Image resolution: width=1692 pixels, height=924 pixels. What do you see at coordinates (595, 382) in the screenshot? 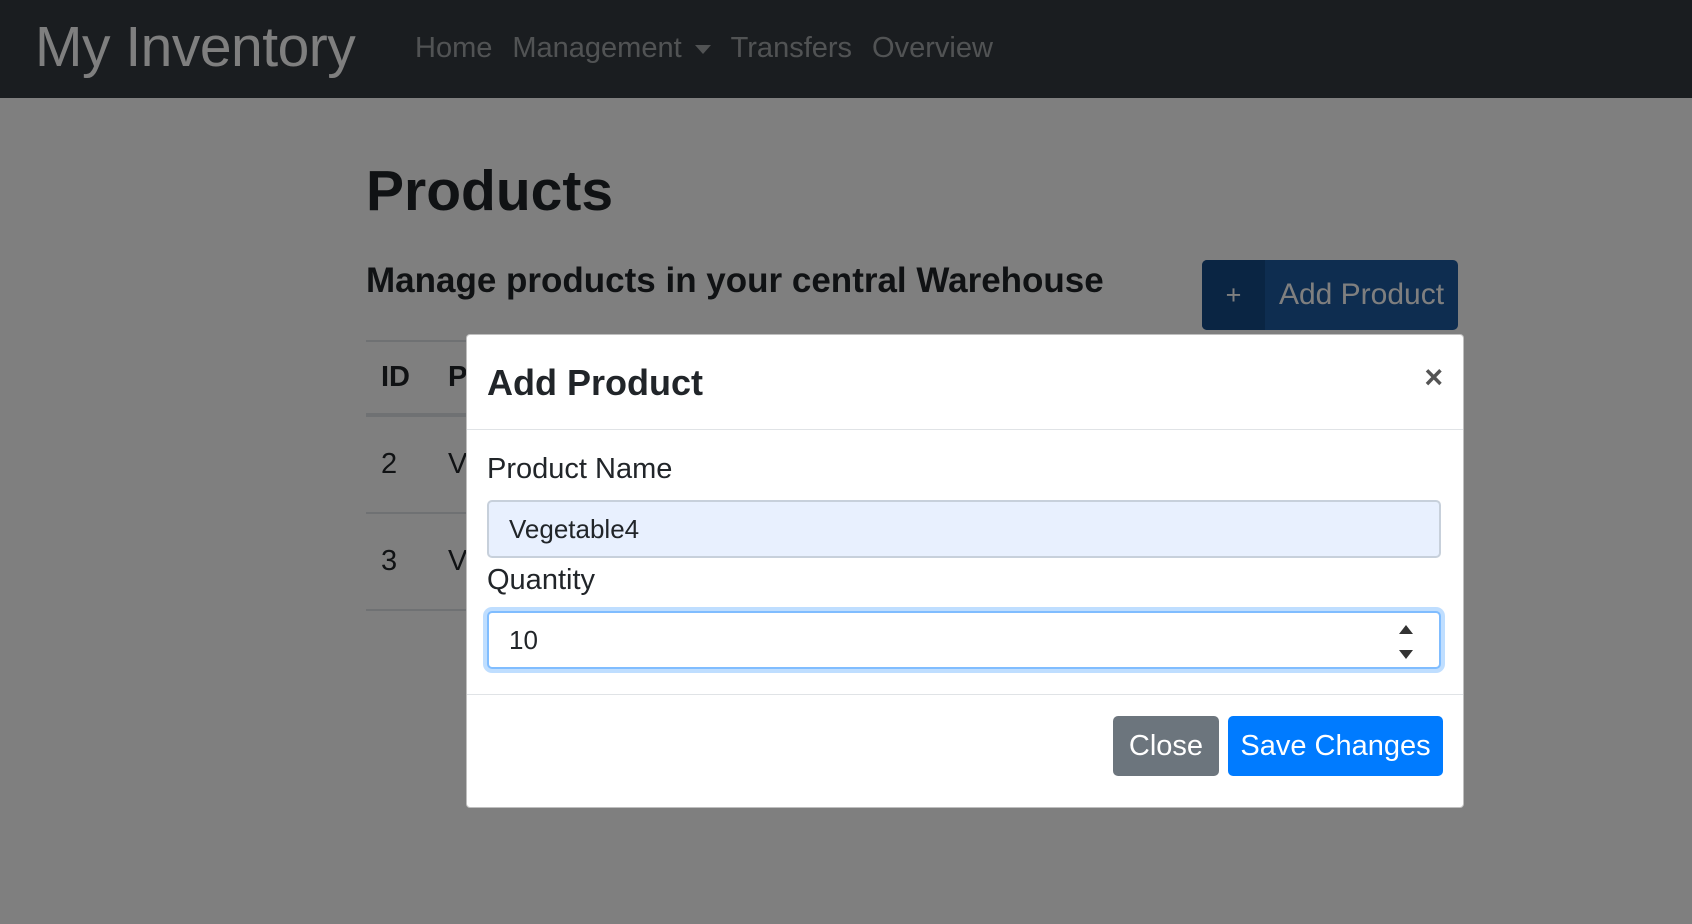
I see `modal-title: Add Product` at bounding box center [595, 382].